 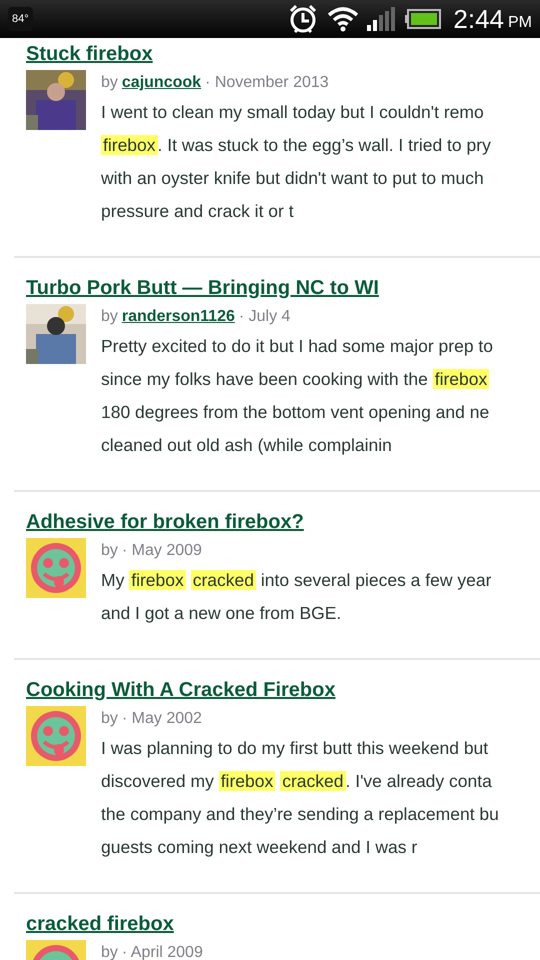 What do you see at coordinates (264, 317) in the screenshot?
I see `post-date: · July 4` at bounding box center [264, 317].